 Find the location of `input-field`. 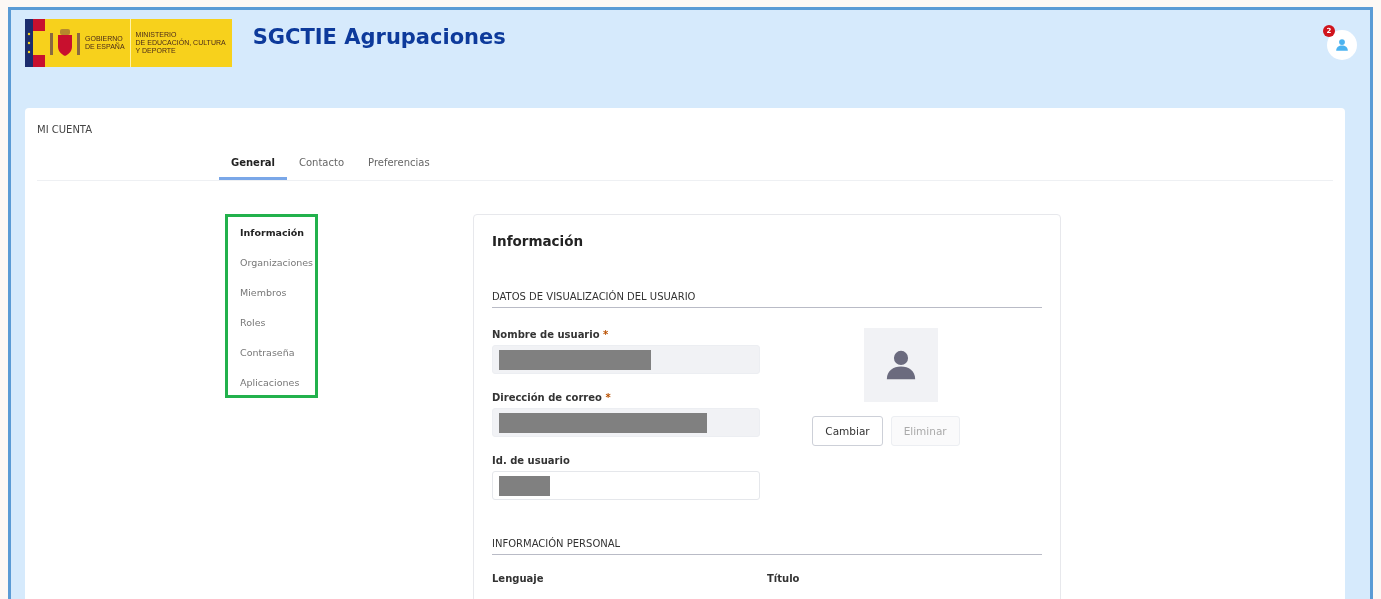

input-field is located at coordinates (626, 485).